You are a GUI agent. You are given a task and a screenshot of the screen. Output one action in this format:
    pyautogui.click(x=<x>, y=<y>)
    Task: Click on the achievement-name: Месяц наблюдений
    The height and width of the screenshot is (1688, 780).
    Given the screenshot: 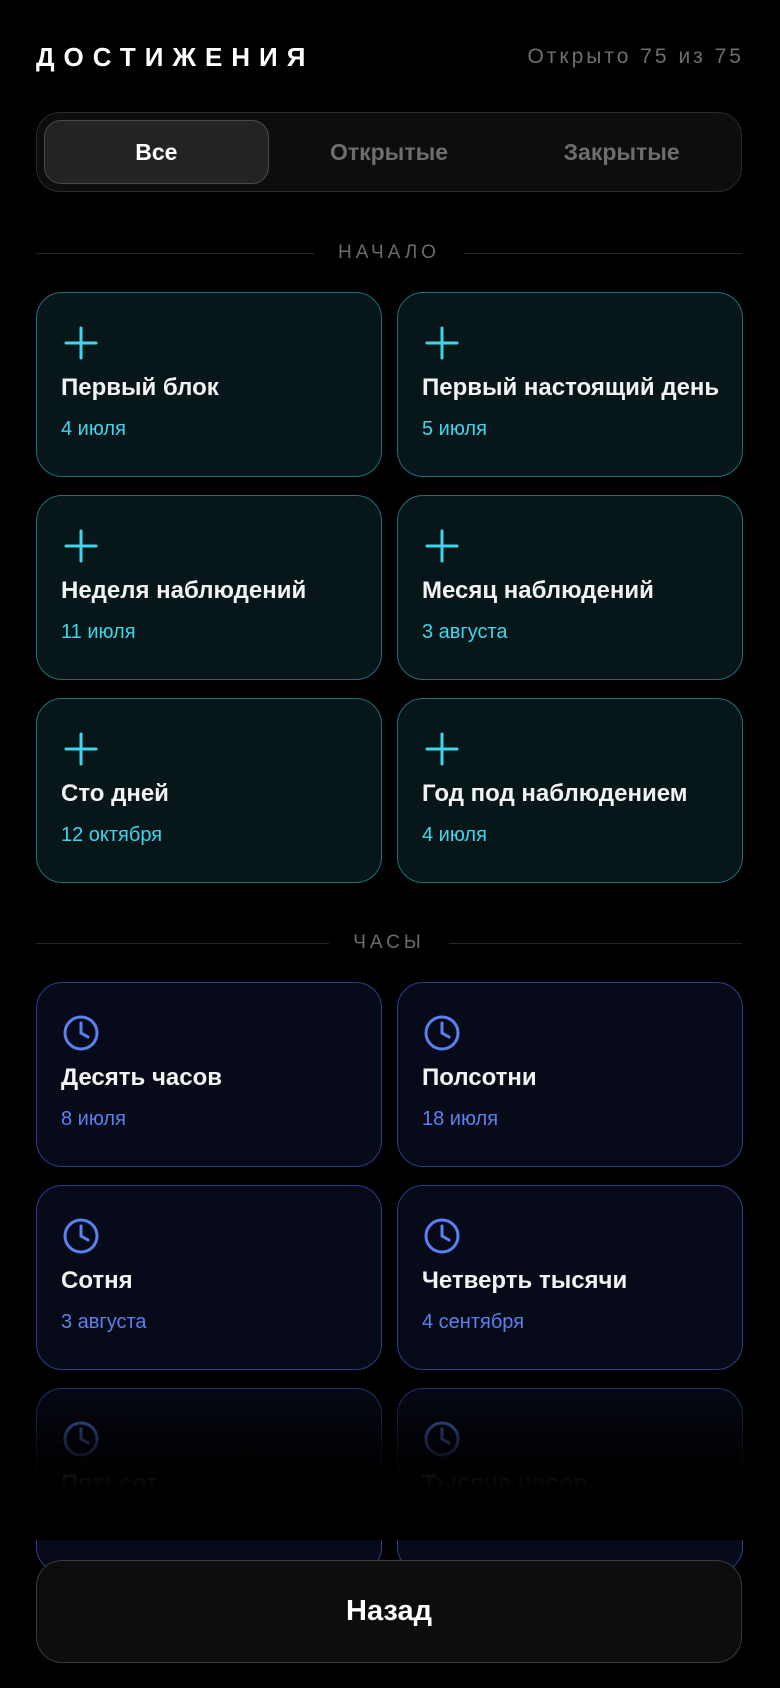 What is the action you would take?
    pyautogui.click(x=538, y=590)
    